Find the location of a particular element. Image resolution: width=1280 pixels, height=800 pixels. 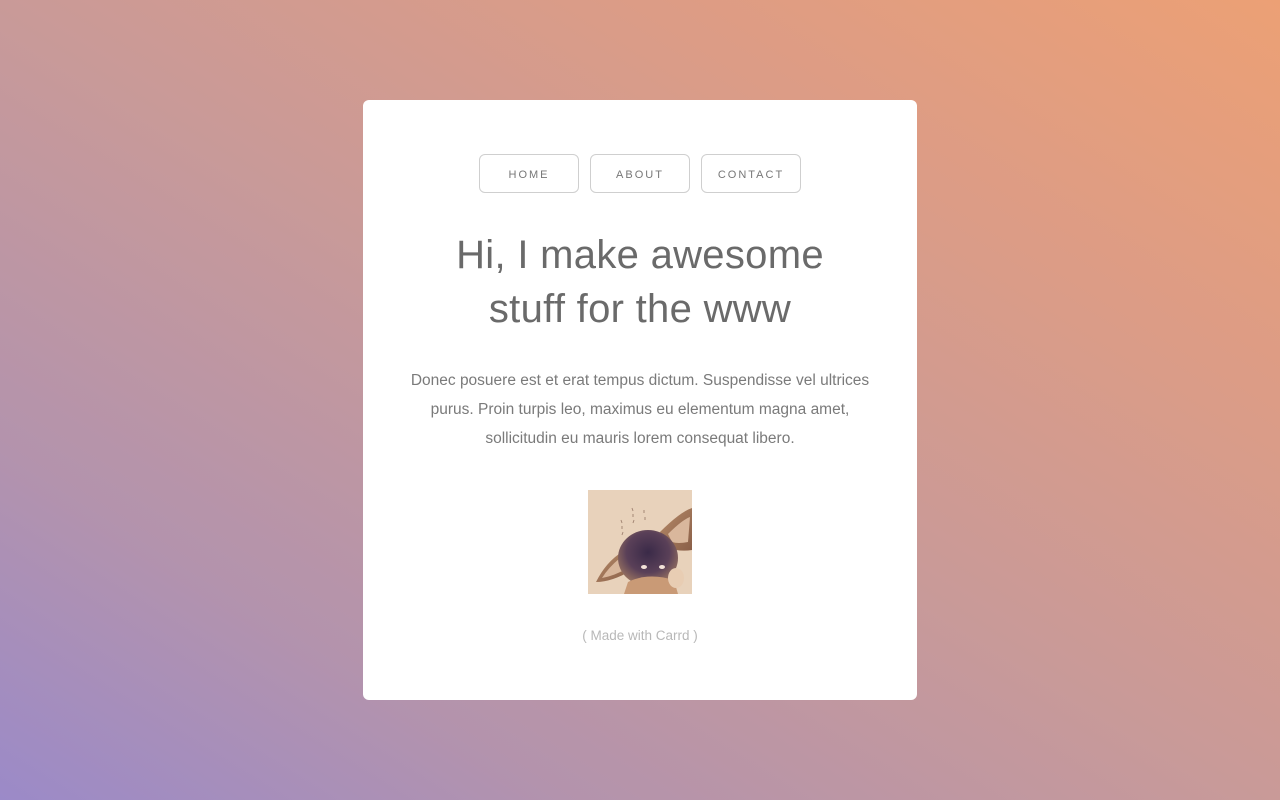

credit-close-paren: ) is located at coordinates (693, 635).